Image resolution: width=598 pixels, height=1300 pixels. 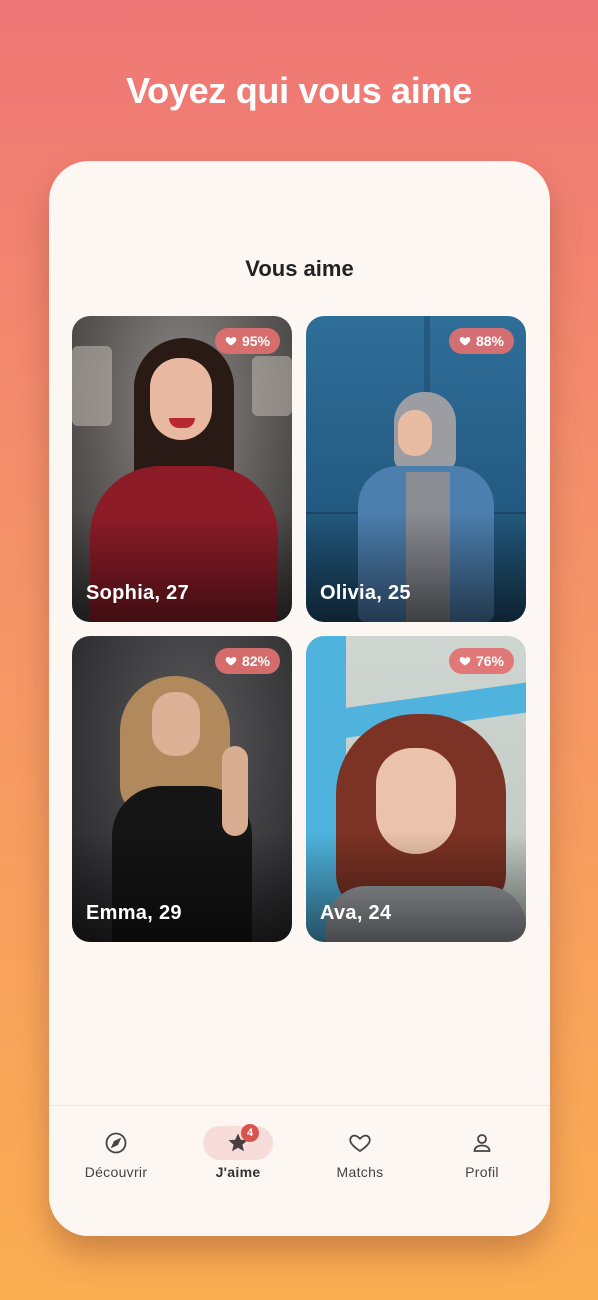 What do you see at coordinates (482, 1143) in the screenshot?
I see `user-icon` at bounding box center [482, 1143].